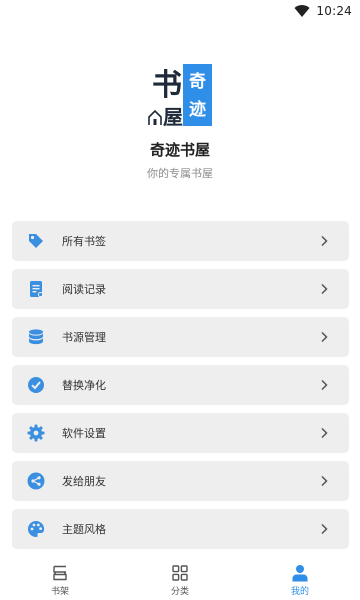  What do you see at coordinates (180, 385) in the screenshot?
I see `menu-item-replace-purify: 替换净化` at bounding box center [180, 385].